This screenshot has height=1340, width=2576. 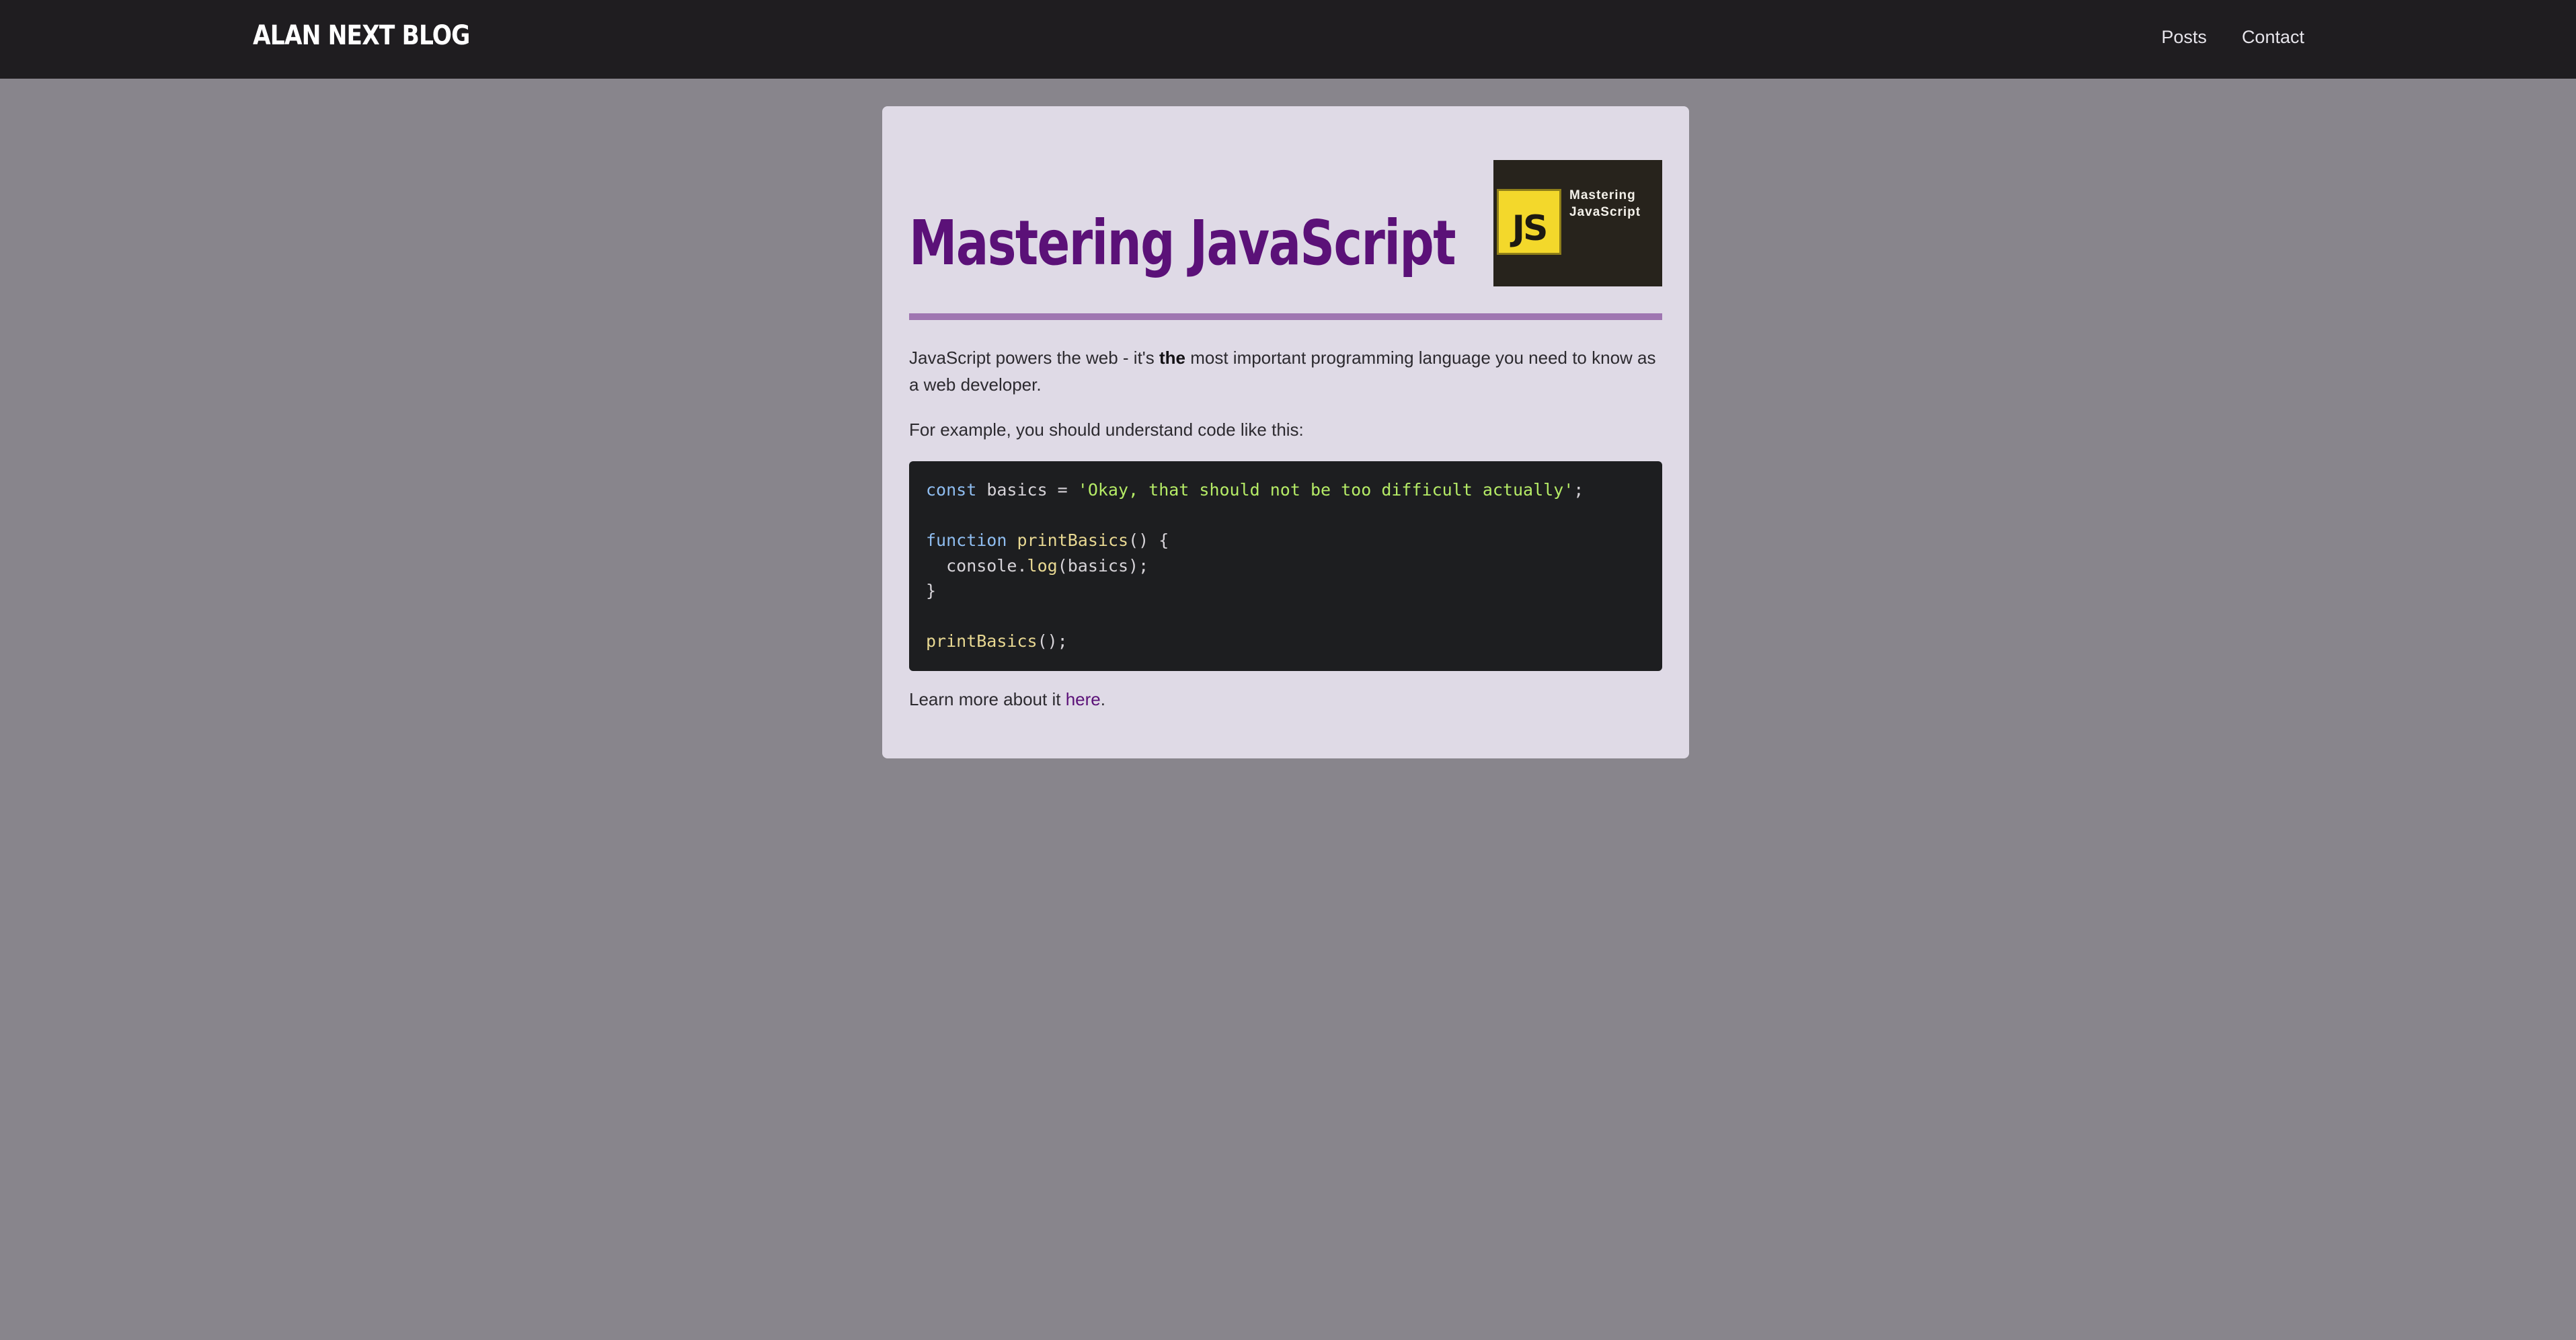 I want to click on learn-more-after: ., so click(x=1102, y=699).